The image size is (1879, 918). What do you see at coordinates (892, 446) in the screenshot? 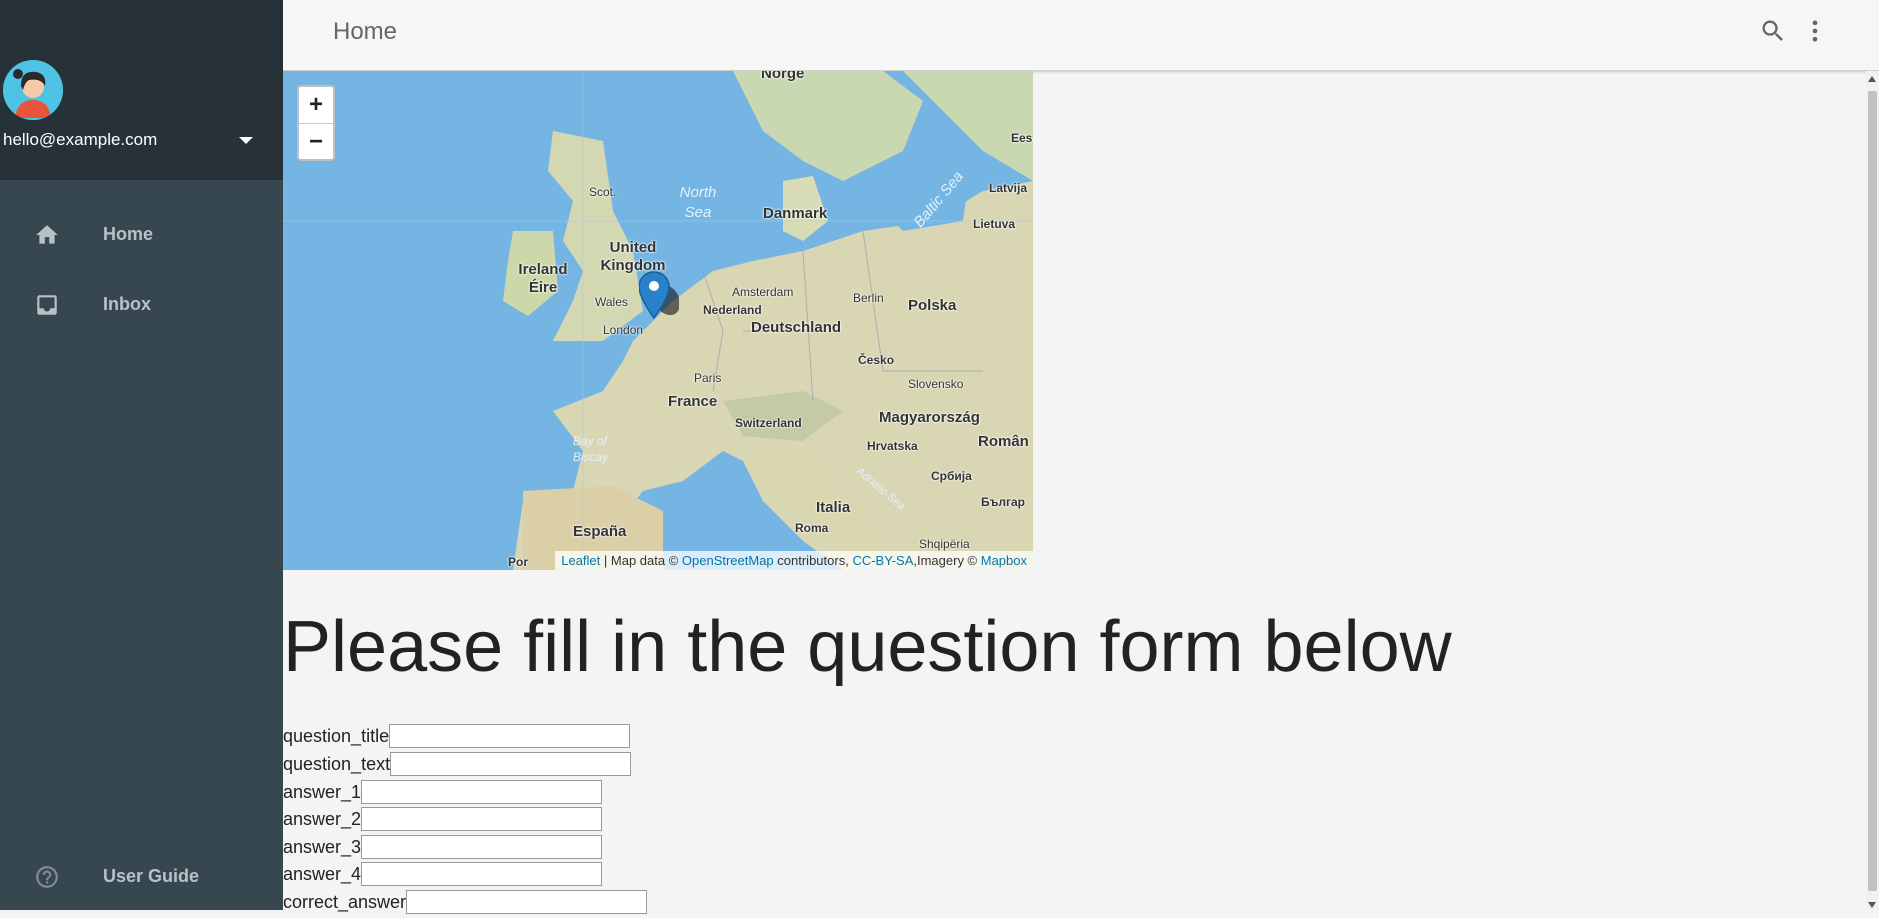
I see `map-label: Hrvatska` at bounding box center [892, 446].